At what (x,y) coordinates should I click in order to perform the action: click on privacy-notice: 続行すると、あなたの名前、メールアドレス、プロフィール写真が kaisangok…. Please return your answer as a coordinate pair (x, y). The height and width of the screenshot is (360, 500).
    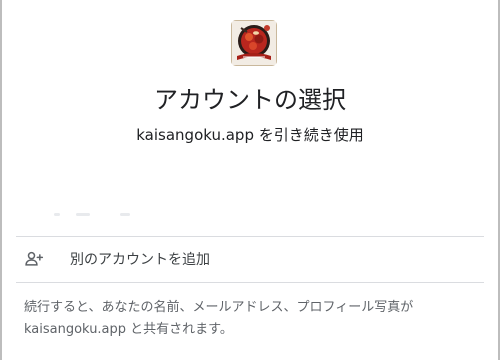
    Looking at the image, I should click on (254, 319).